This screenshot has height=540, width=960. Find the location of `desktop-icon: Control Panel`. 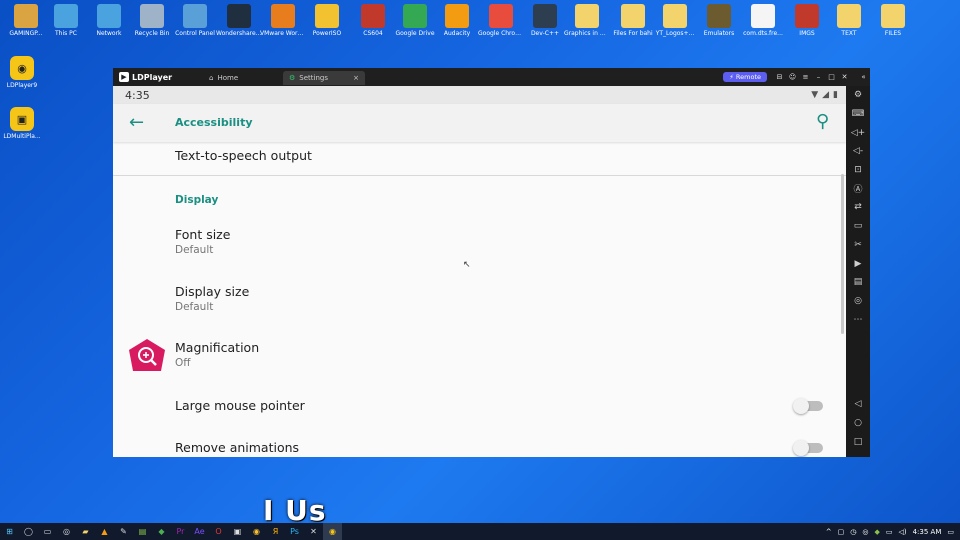

desktop-icon: Control Panel is located at coordinates (195, 20).